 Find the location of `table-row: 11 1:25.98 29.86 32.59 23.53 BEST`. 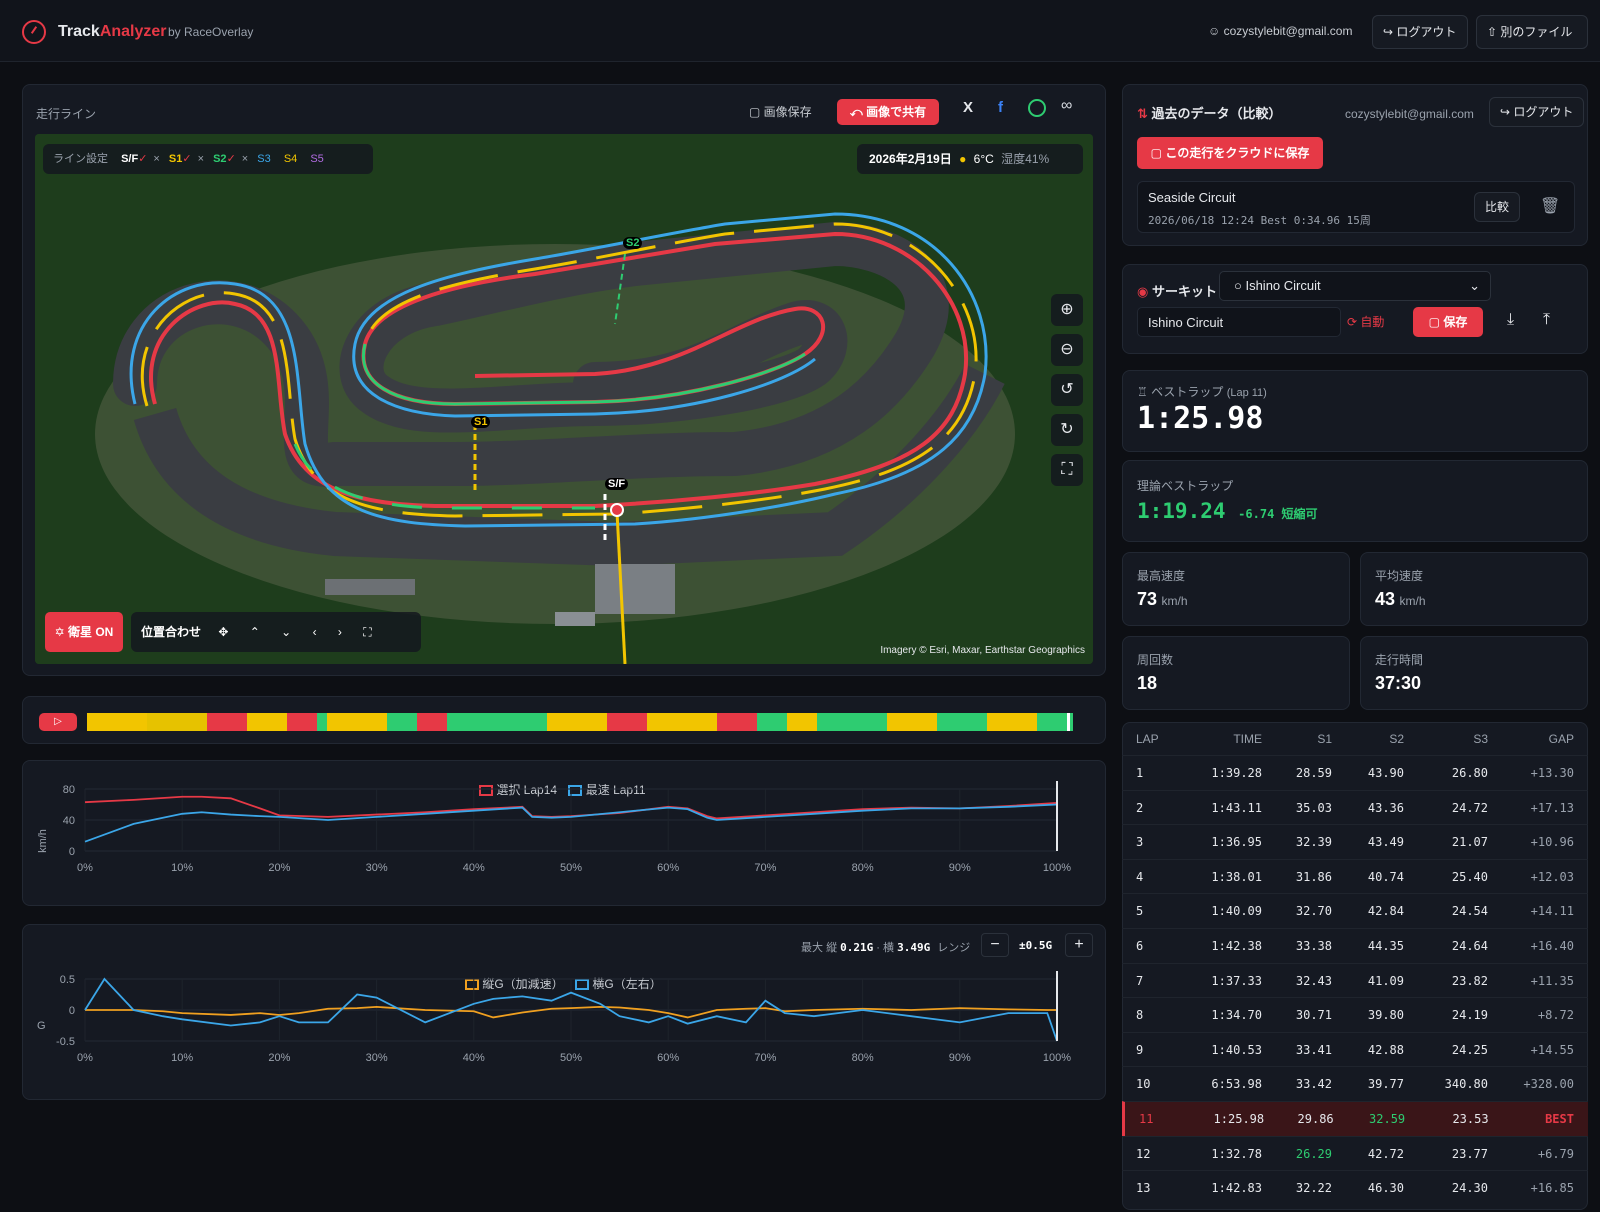

table-row: 11 1:25.98 29.86 32.59 23.53 BEST is located at coordinates (1355, 1118).